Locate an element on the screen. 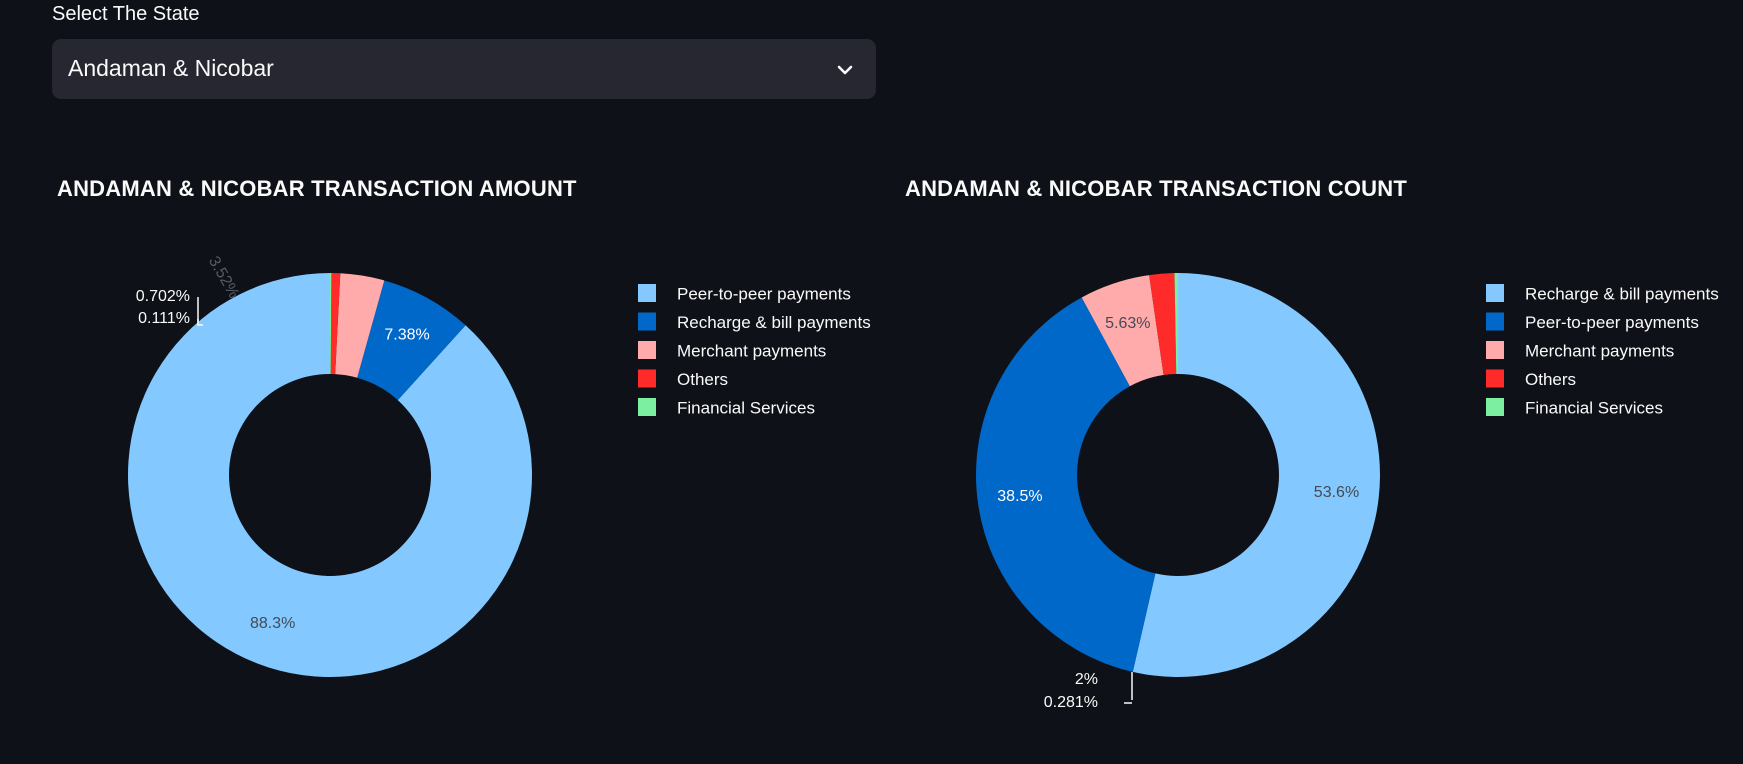 This screenshot has height=764, width=1743. legend-label-1-0: Recharge & bill payments is located at coordinates (1622, 293).